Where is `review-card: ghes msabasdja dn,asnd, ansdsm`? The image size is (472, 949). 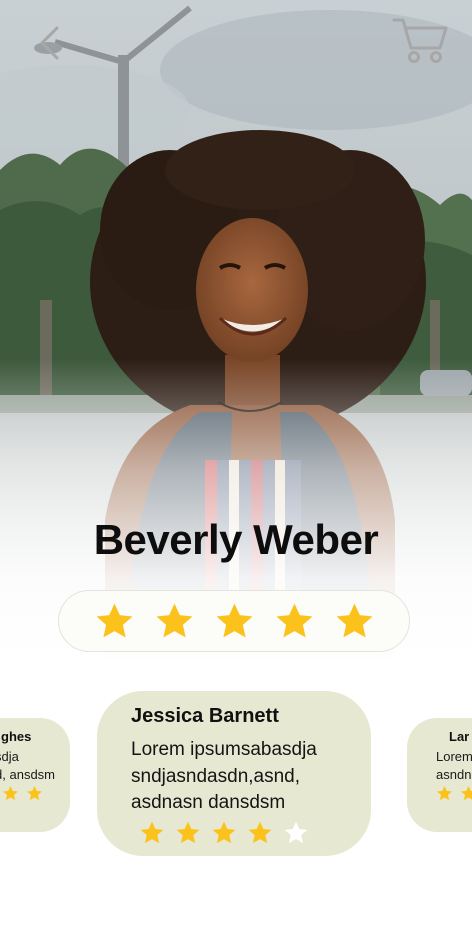 review-card: ghes msabasdja dn,asnd, ansdsm is located at coordinates (35, 775).